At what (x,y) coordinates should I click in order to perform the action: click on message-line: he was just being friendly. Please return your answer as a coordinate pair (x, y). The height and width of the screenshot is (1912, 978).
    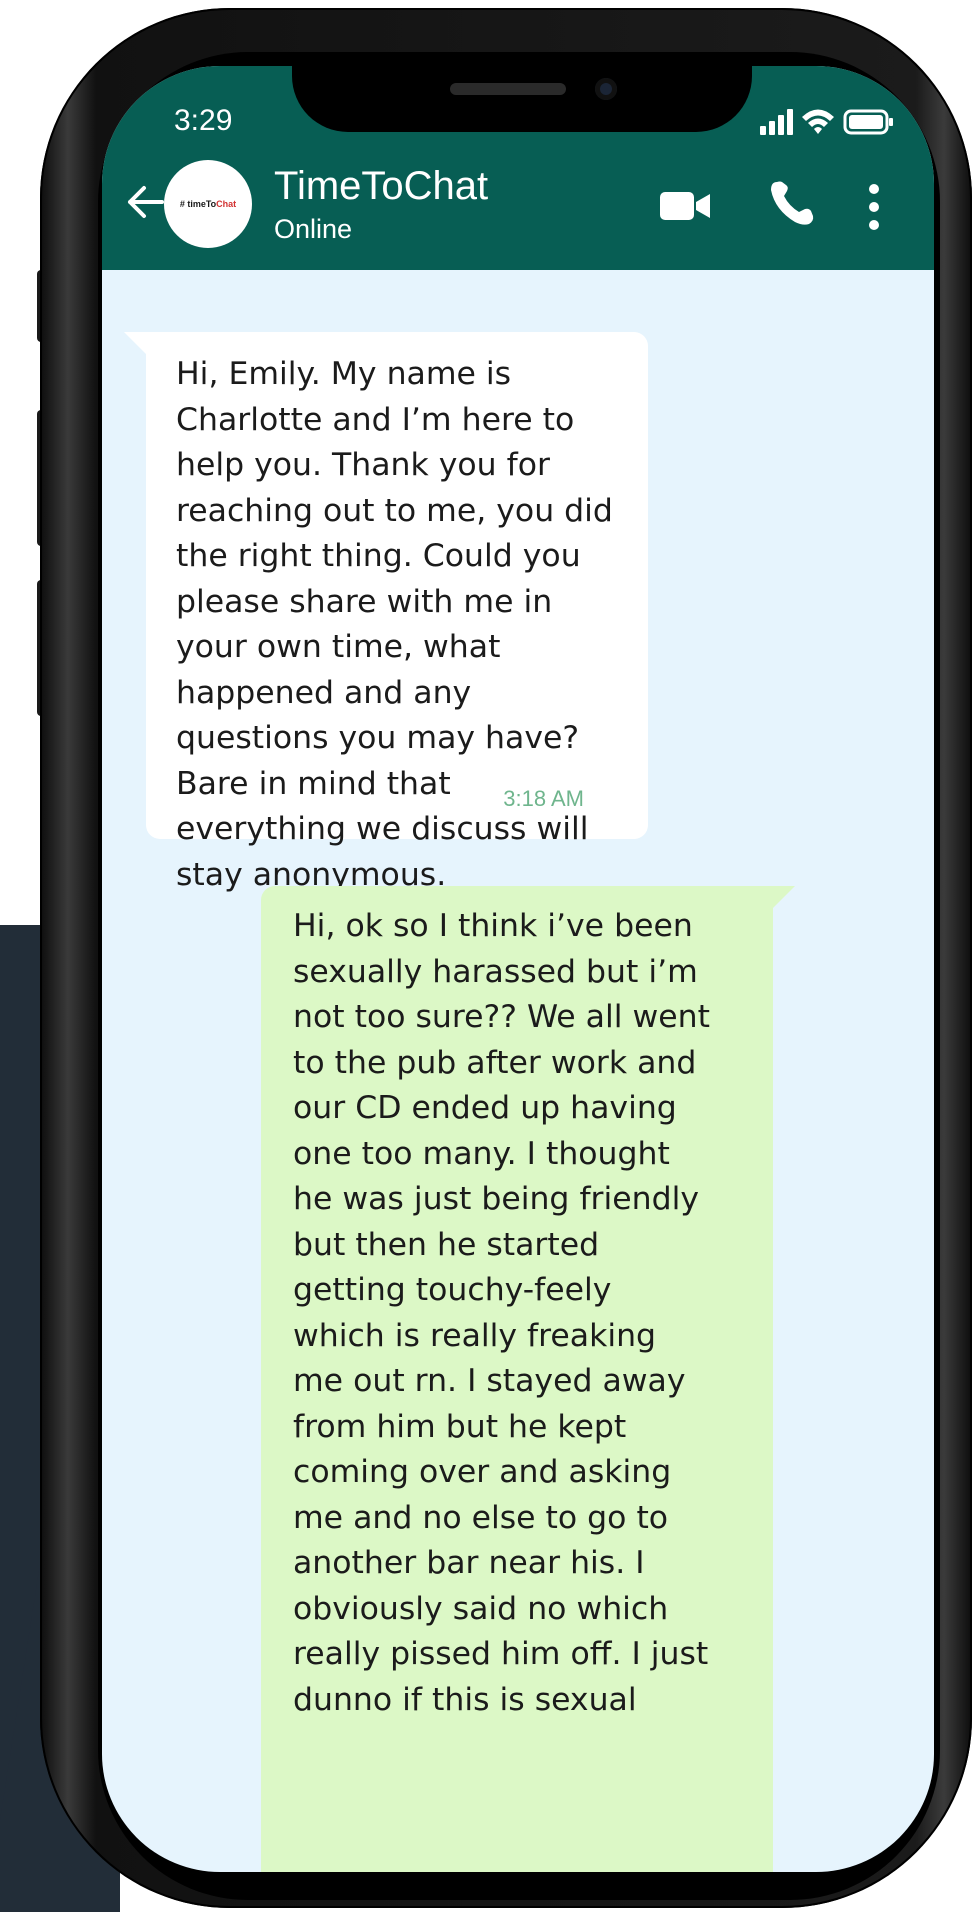
    Looking at the image, I should click on (496, 1199).